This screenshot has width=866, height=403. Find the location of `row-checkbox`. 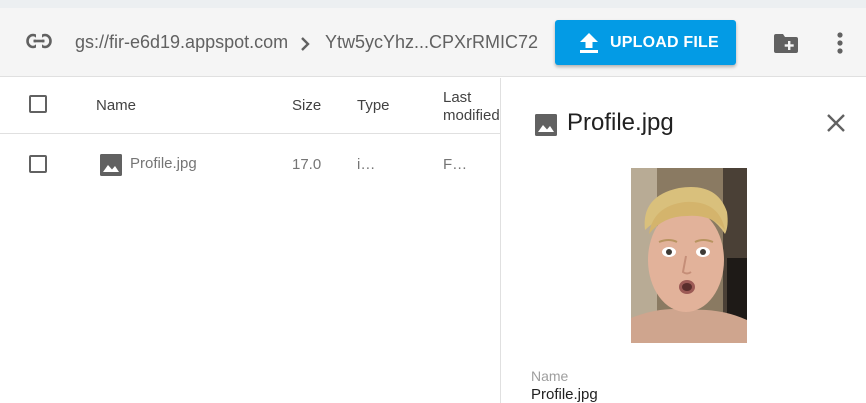

row-checkbox is located at coordinates (38, 164).